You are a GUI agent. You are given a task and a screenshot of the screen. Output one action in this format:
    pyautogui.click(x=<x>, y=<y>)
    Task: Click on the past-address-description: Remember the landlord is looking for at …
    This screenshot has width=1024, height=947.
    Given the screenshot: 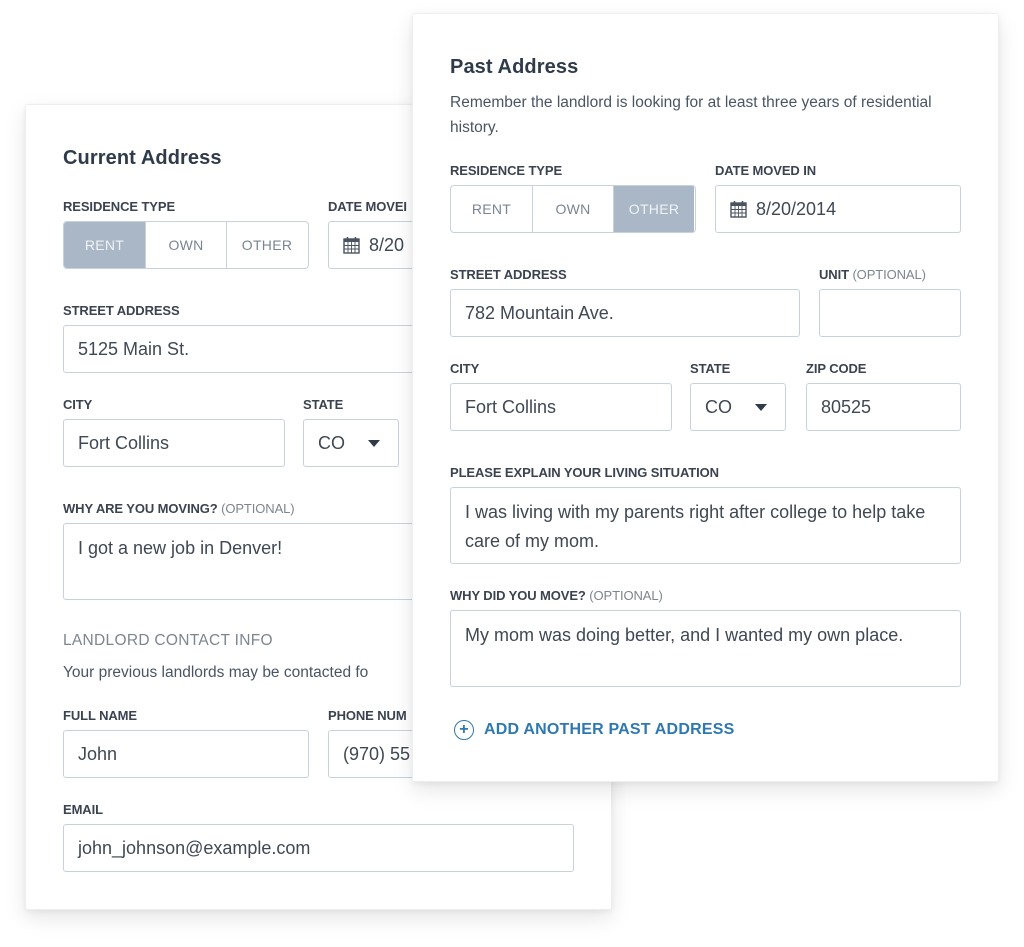 What is the action you would take?
    pyautogui.click(x=691, y=115)
    